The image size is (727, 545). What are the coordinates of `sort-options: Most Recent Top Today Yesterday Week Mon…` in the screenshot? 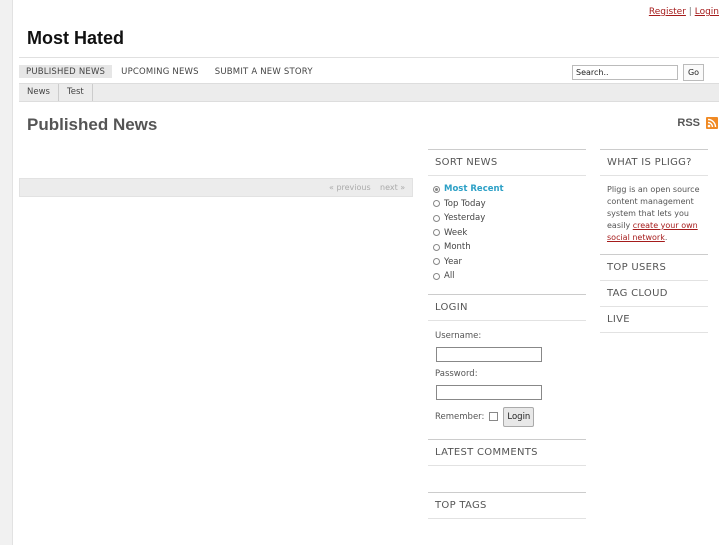 It's located at (507, 235).